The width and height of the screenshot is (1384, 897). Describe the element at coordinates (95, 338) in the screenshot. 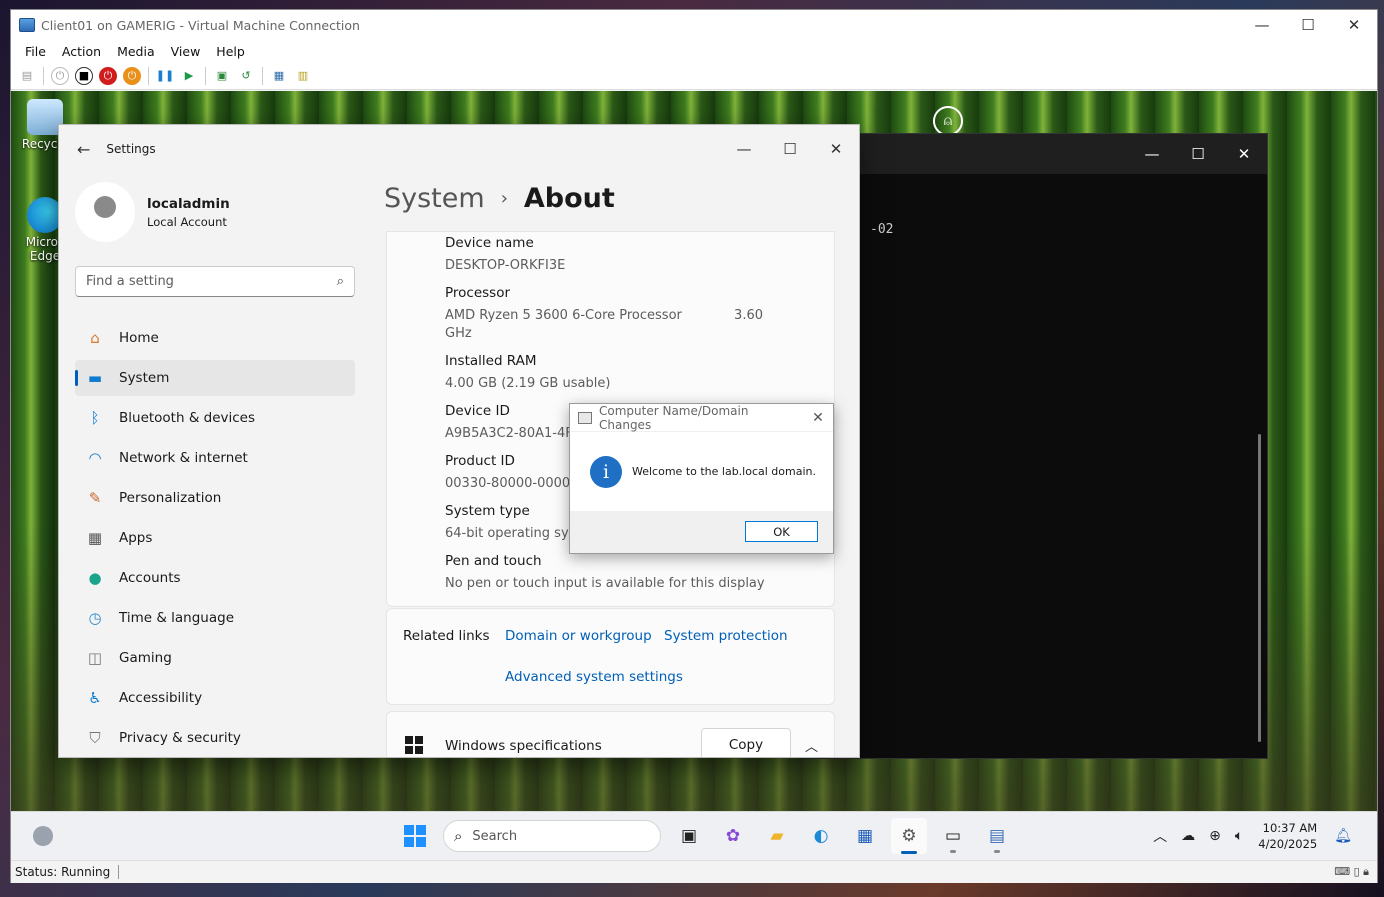

I see `home-icon: ⌂` at that location.